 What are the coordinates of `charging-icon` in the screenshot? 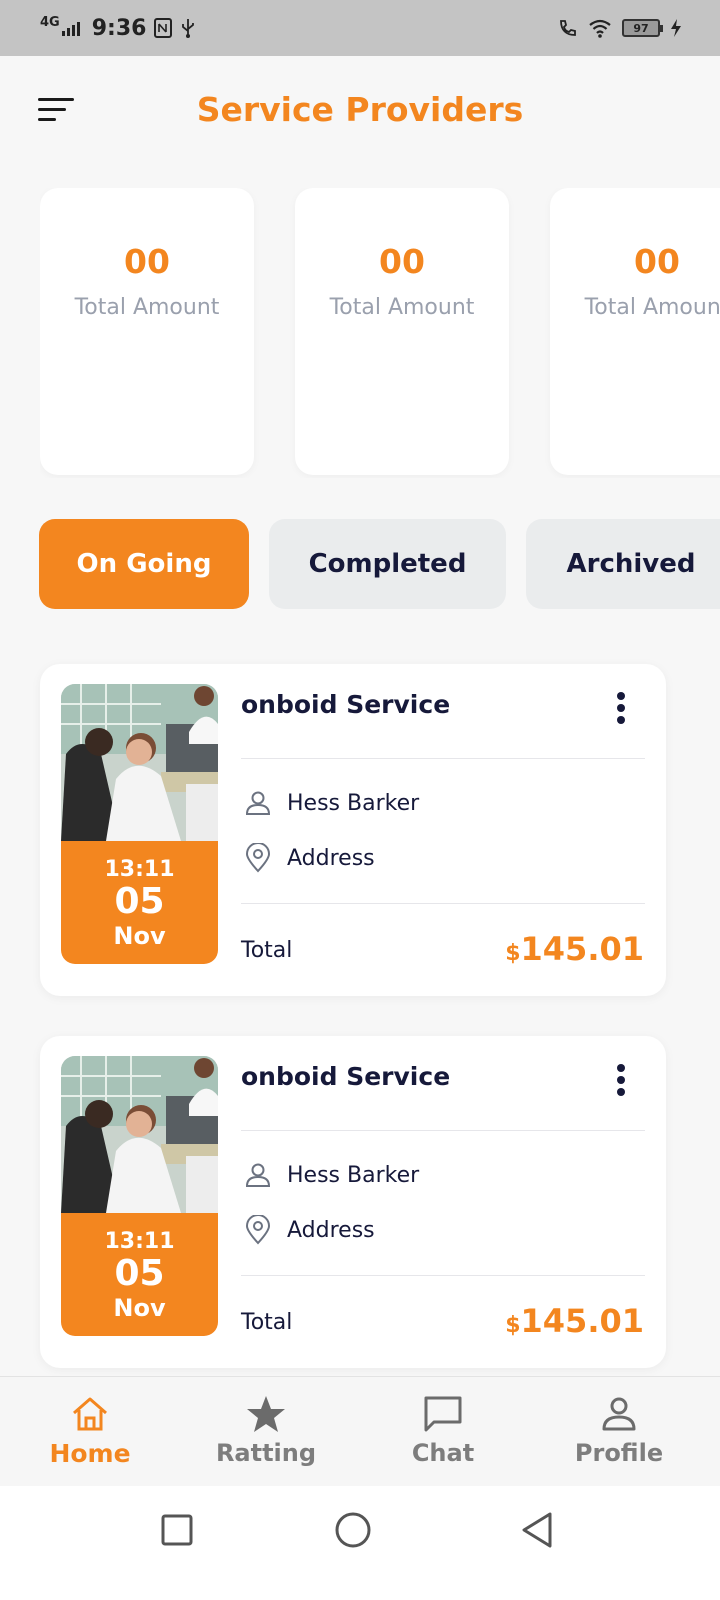 It's located at (676, 28).